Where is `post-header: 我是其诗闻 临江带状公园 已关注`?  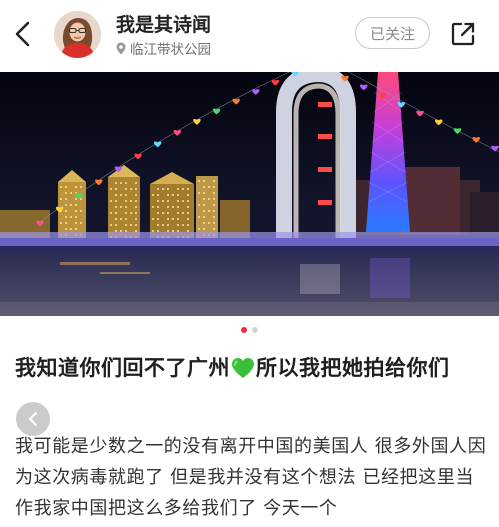 post-header: 我是其诗闻 临江带状公园 已关注 is located at coordinates (249, 34).